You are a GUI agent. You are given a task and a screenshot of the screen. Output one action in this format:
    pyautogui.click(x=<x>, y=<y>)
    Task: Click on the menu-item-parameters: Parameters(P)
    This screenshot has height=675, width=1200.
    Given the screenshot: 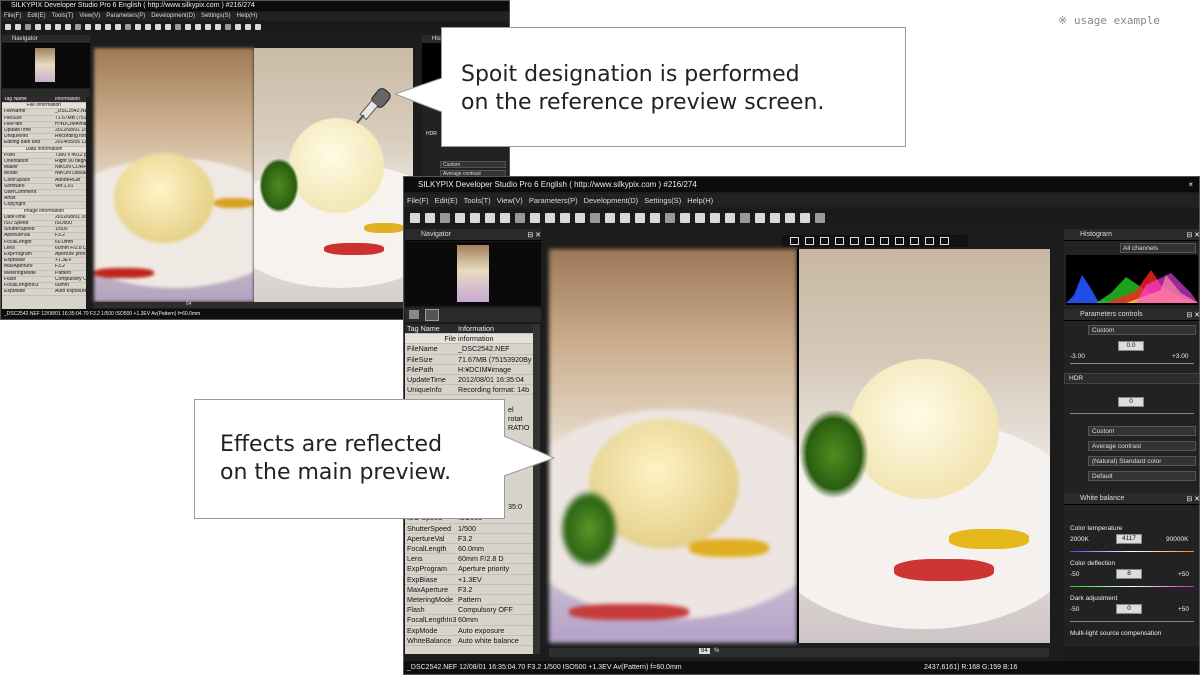 What is the action you would take?
    pyautogui.click(x=553, y=200)
    